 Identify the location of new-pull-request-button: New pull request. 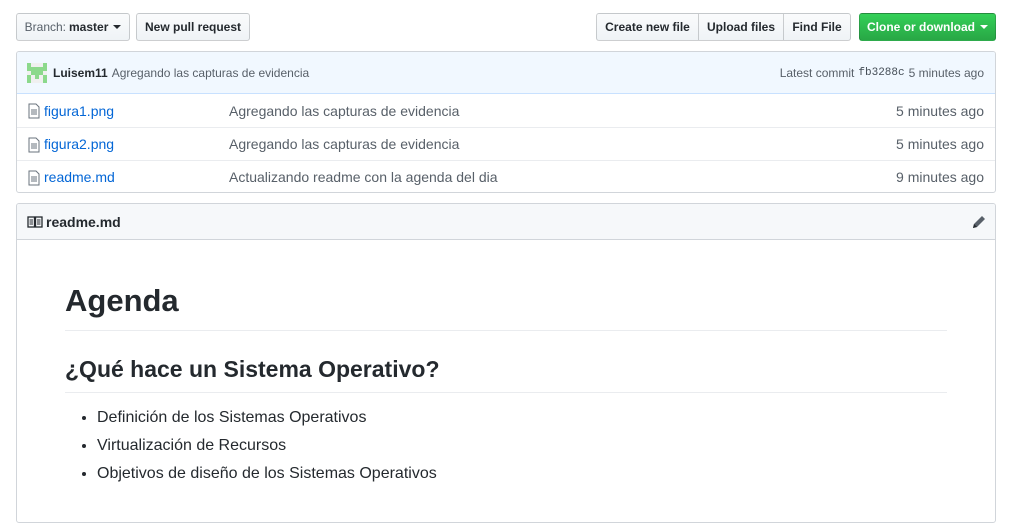
(193, 27).